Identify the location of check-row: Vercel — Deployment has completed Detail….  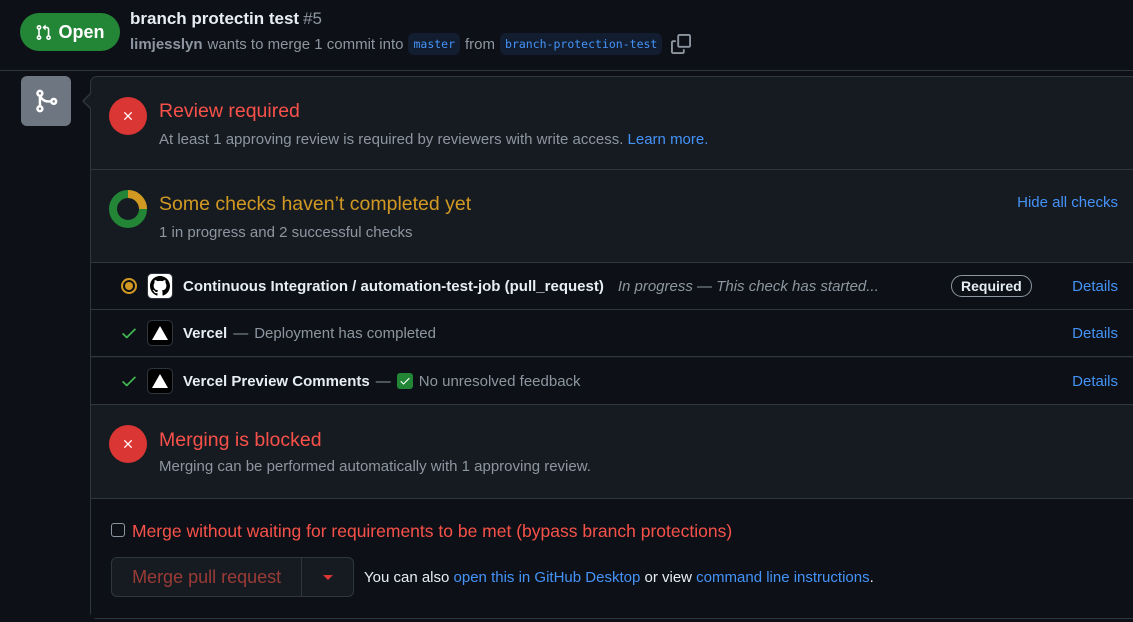
(612, 333).